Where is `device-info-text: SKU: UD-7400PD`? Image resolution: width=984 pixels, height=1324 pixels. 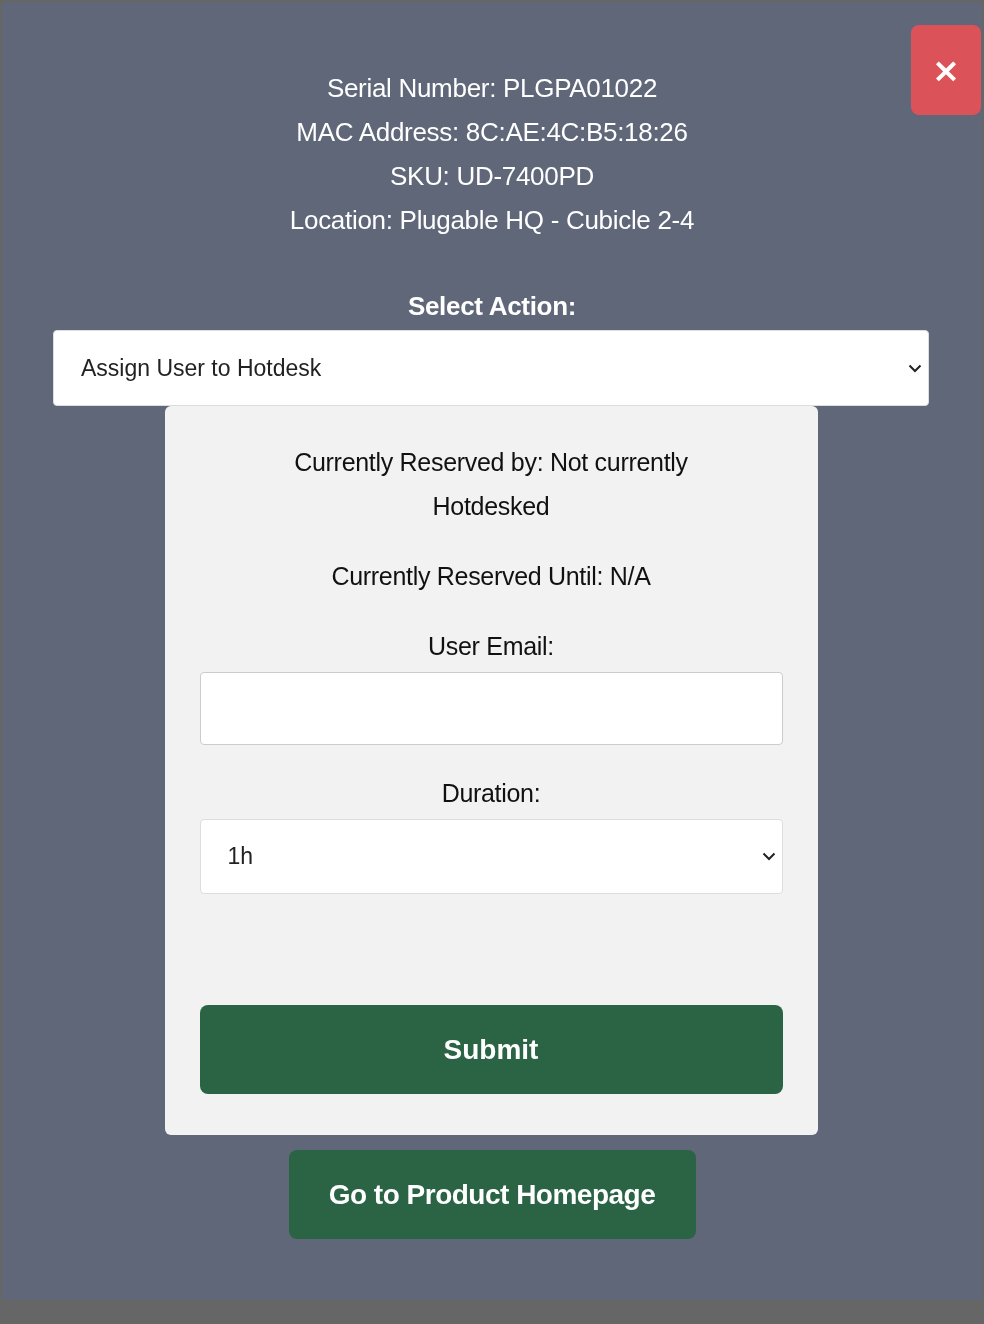
device-info-text: SKU: UD-7400PD is located at coordinates (492, 176).